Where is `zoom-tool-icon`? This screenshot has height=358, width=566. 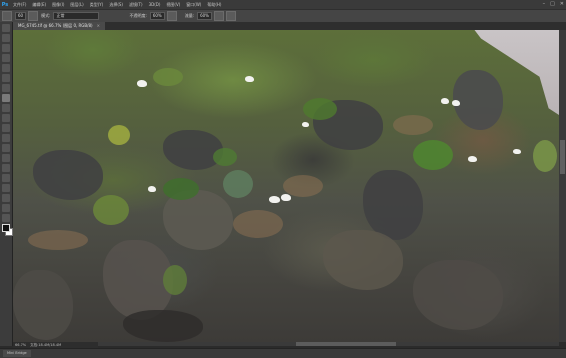 zoom-tool-icon is located at coordinates (6, 218).